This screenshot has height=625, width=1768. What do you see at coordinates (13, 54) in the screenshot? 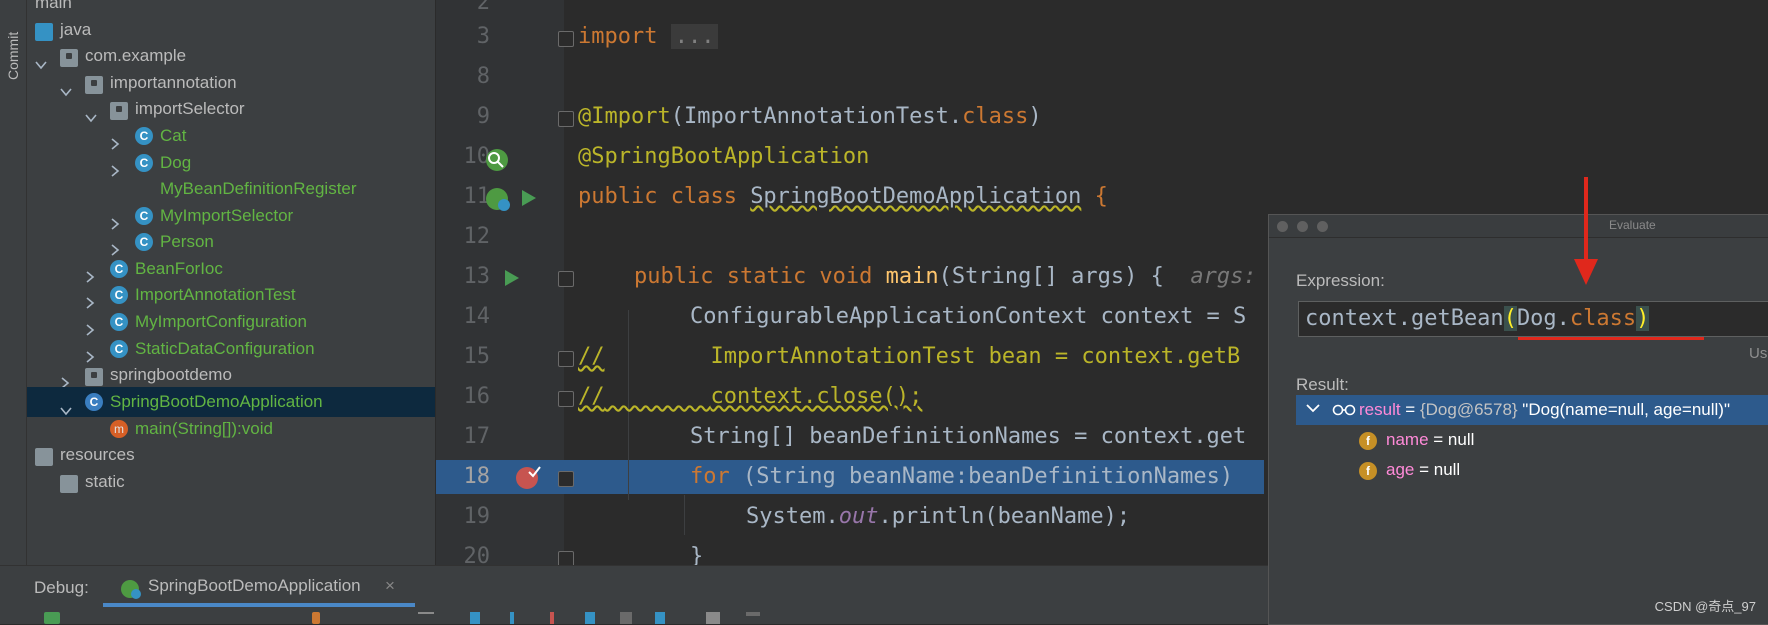
I see `commit-tool-button: Commit` at bounding box center [13, 54].